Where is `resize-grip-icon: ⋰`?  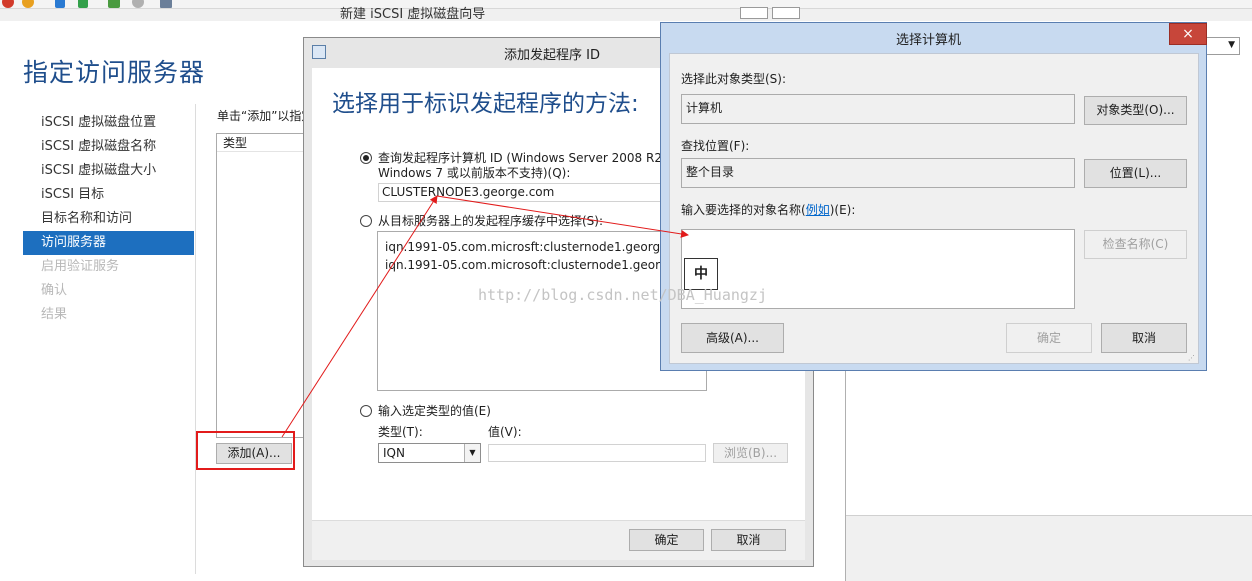 resize-grip-icon: ⋰ is located at coordinates (1193, 359).